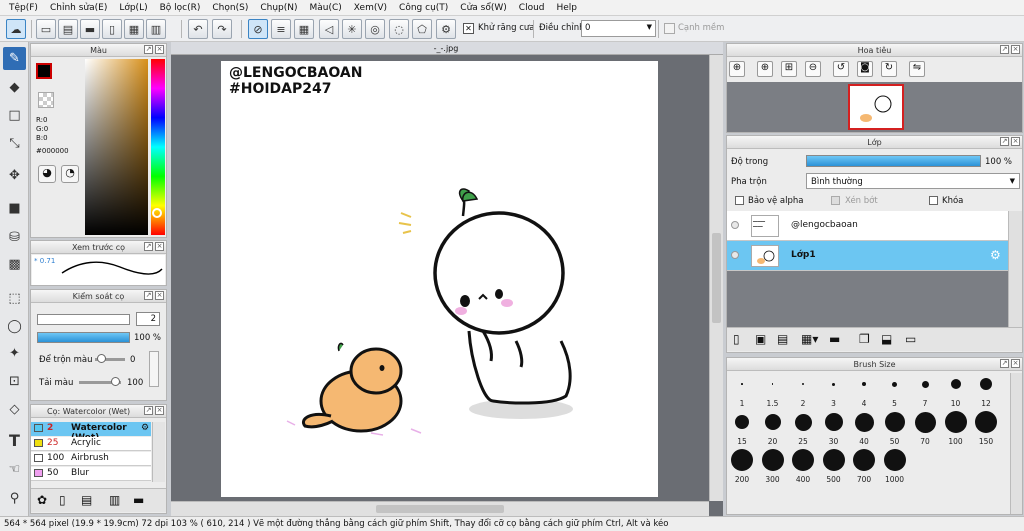 This screenshot has width=1024, height=531. Describe the element at coordinates (913, 181) in the screenshot. I see `layer-blend-dropdown: Bình thường ▼` at that location.